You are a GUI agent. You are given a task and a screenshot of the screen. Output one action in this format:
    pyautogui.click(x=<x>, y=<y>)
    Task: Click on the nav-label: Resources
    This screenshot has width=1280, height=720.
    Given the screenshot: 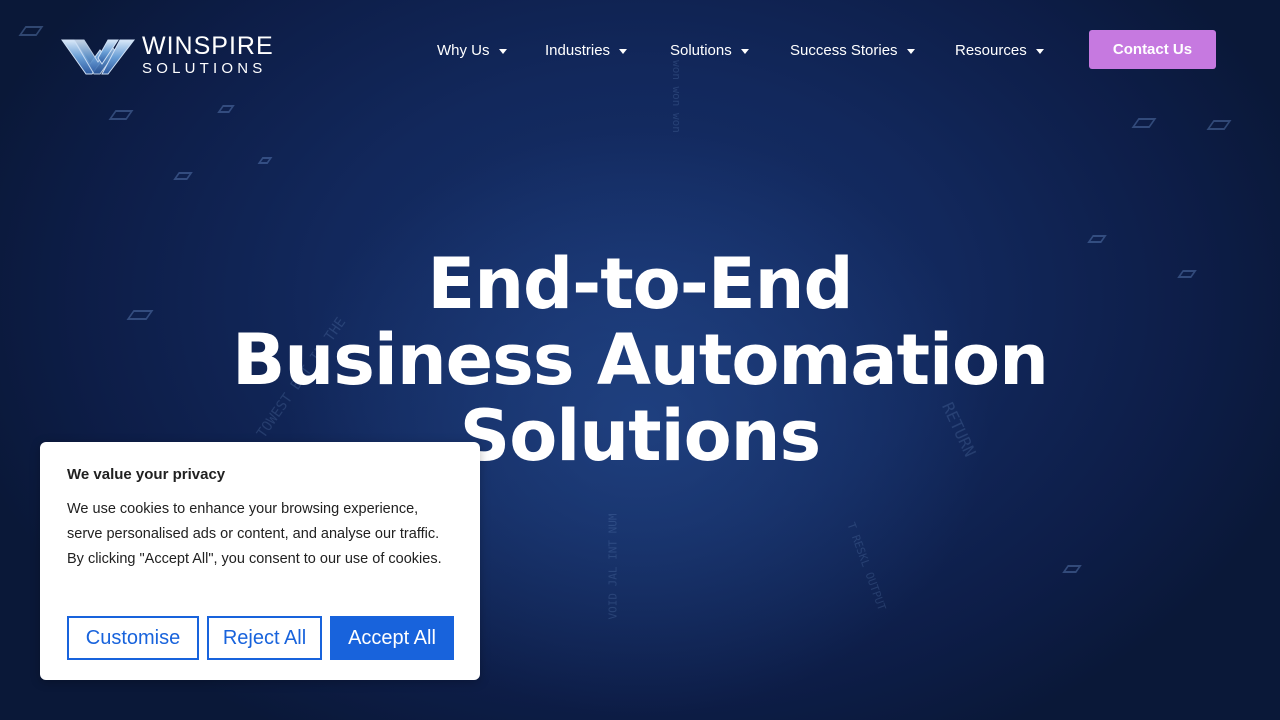 What is the action you would take?
    pyautogui.click(x=991, y=50)
    